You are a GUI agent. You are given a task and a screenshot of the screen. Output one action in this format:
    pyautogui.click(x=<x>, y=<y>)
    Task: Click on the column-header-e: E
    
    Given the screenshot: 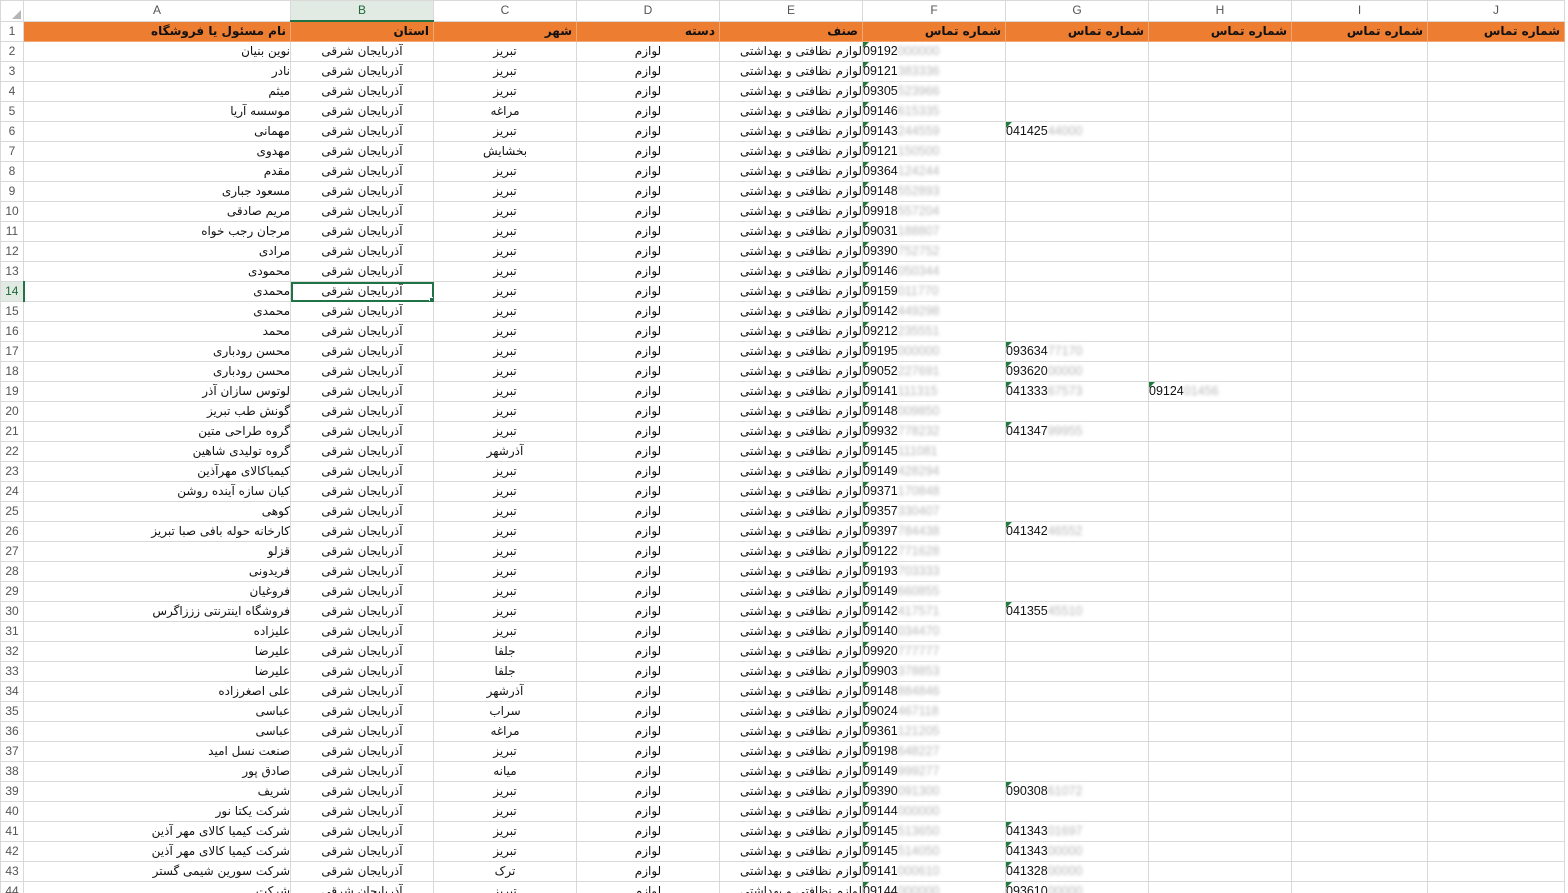 What is the action you would take?
    pyautogui.click(x=791, y=11)
    